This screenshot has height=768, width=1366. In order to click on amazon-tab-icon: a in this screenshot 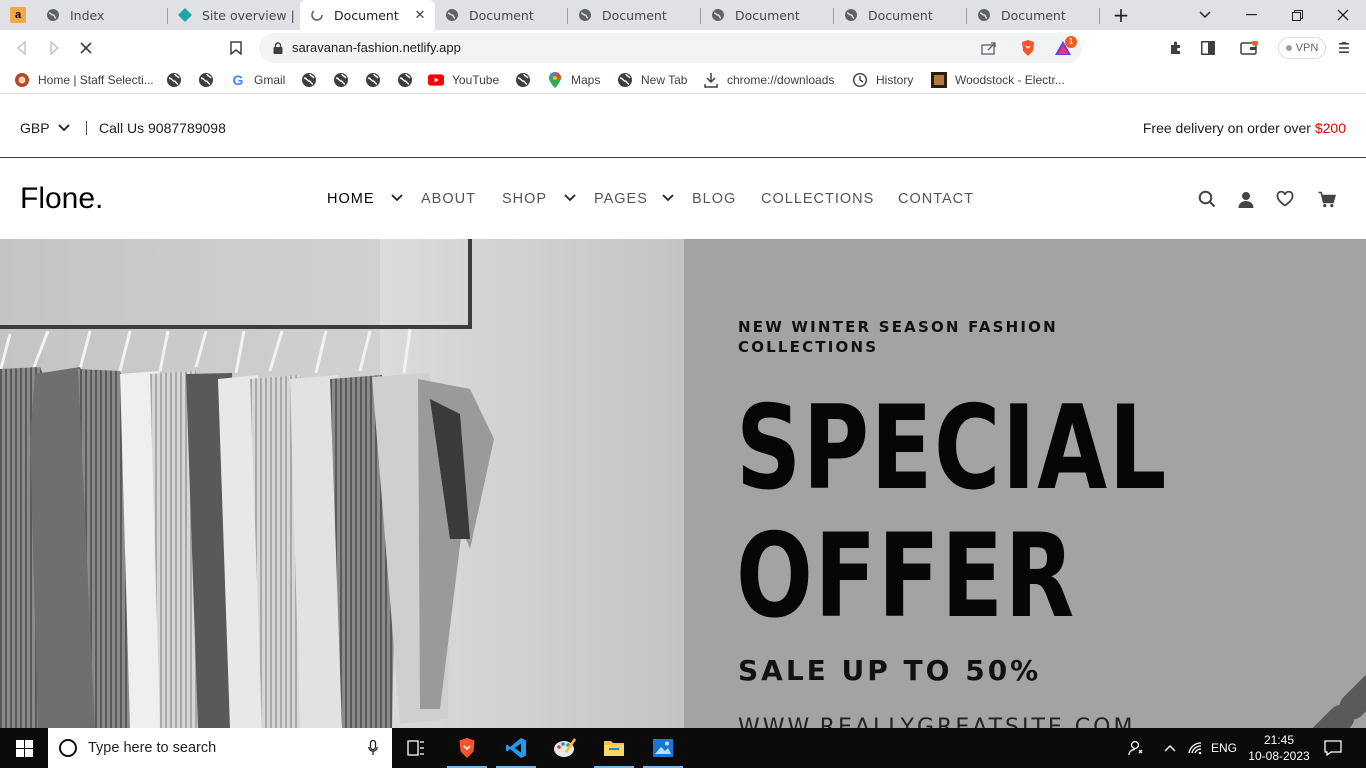, I will do `click(18, 15)`.